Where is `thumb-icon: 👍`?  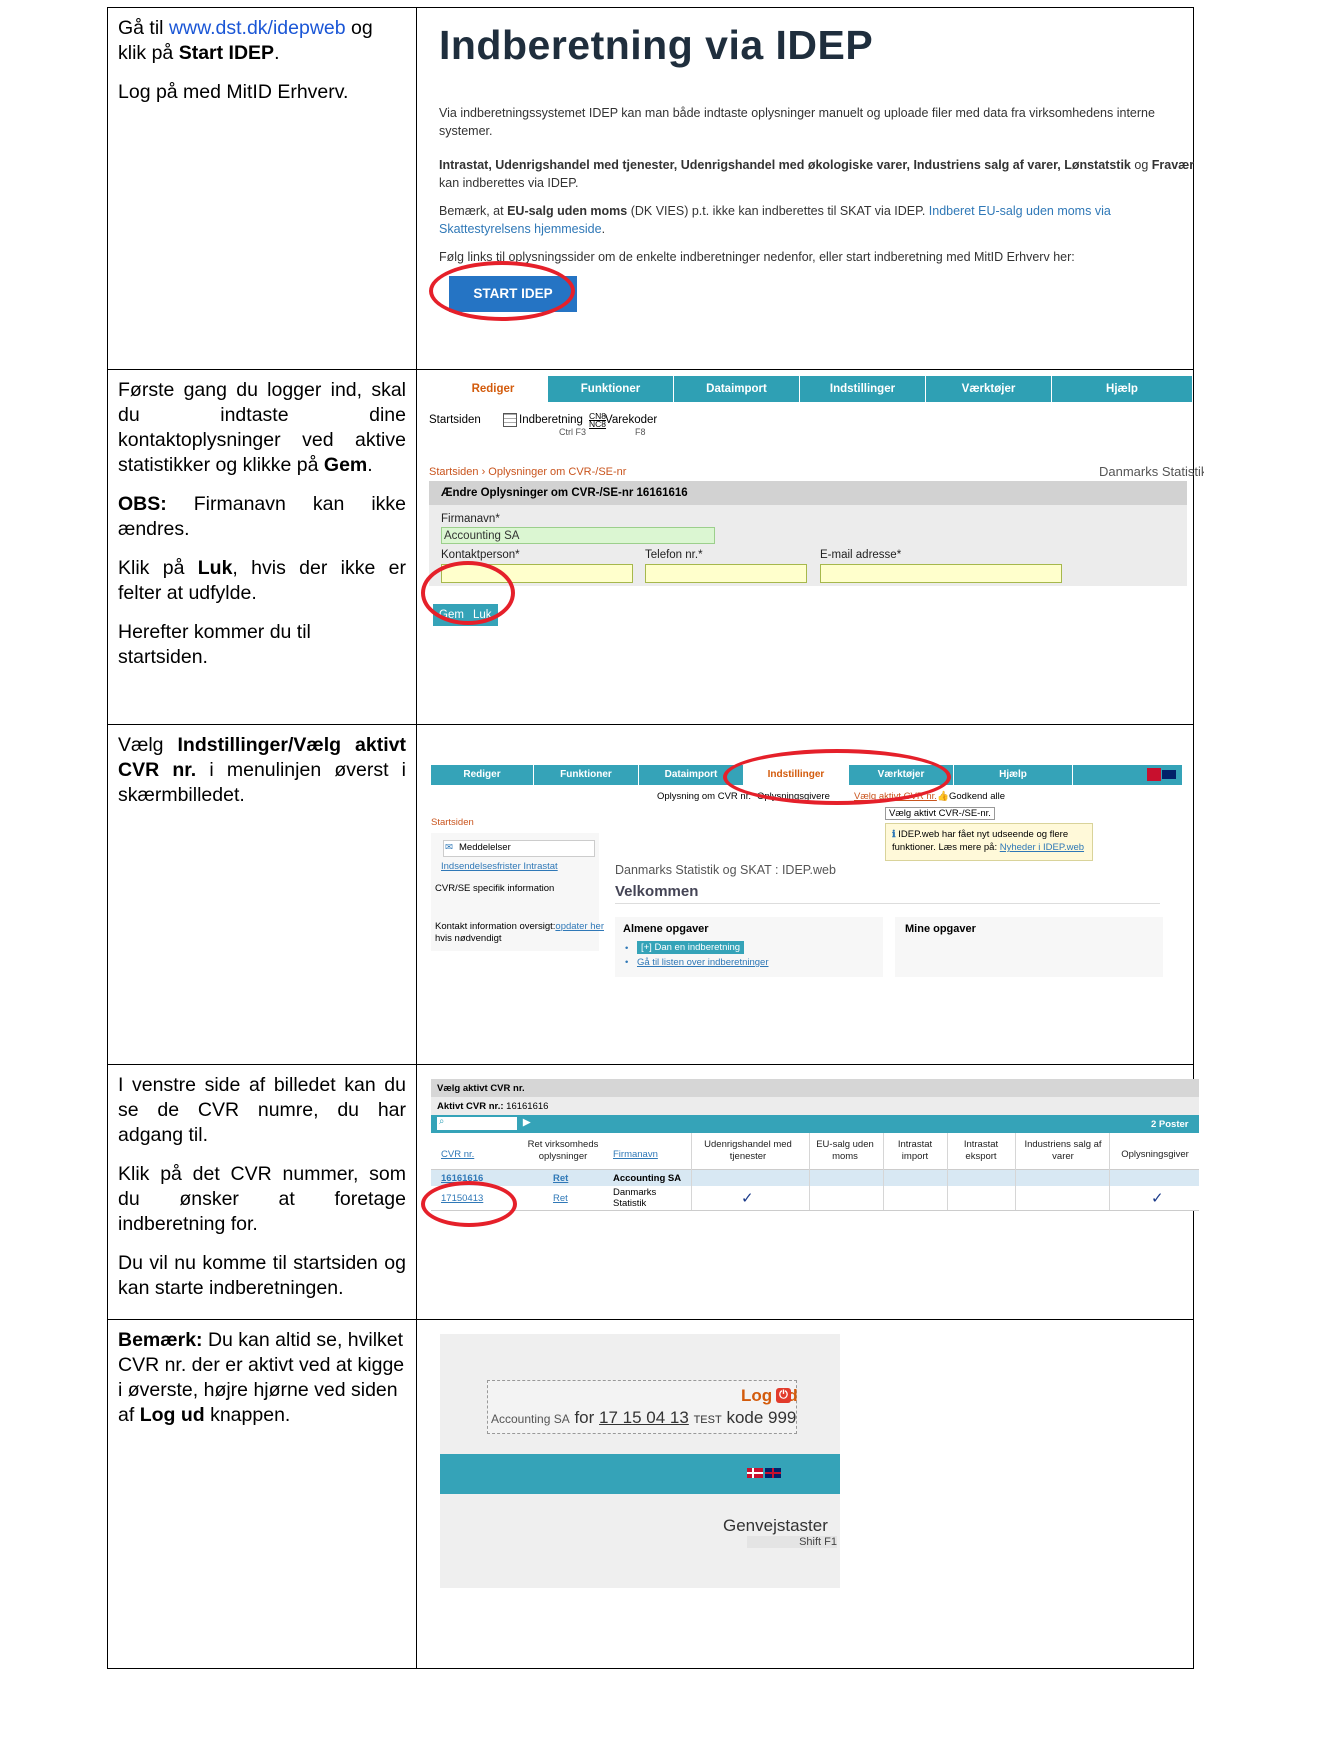 thumb-icon: 👍 is located at coordinates (943, 796).